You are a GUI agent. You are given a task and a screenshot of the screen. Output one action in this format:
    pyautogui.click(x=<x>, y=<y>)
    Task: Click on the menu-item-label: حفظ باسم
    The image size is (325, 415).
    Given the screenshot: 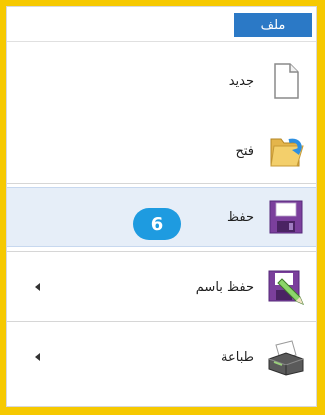 What is the action you would take?
    pyautogui.click(x=224, y=287)
    